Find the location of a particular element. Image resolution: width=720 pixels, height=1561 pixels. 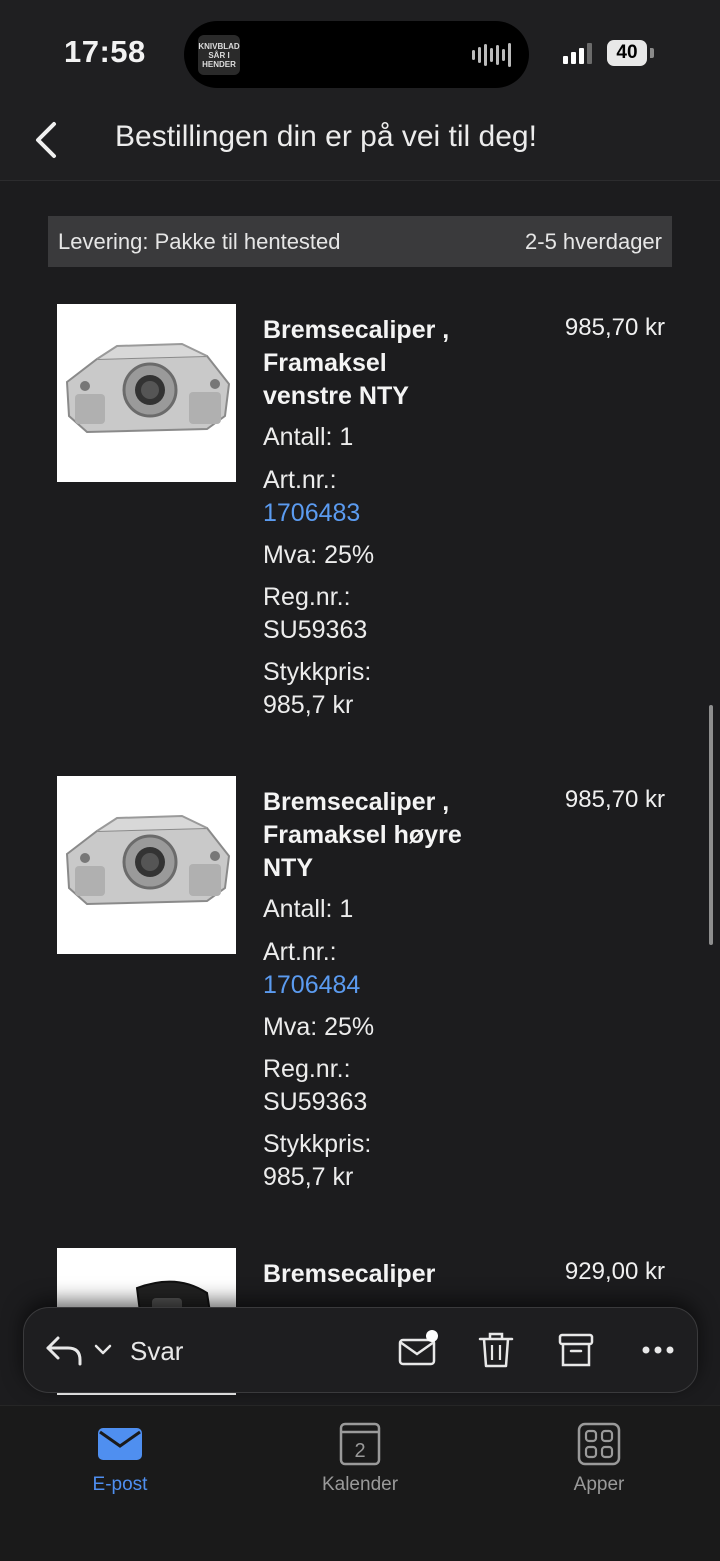

cellular-signal-icon is located at coordinates (577, 53).